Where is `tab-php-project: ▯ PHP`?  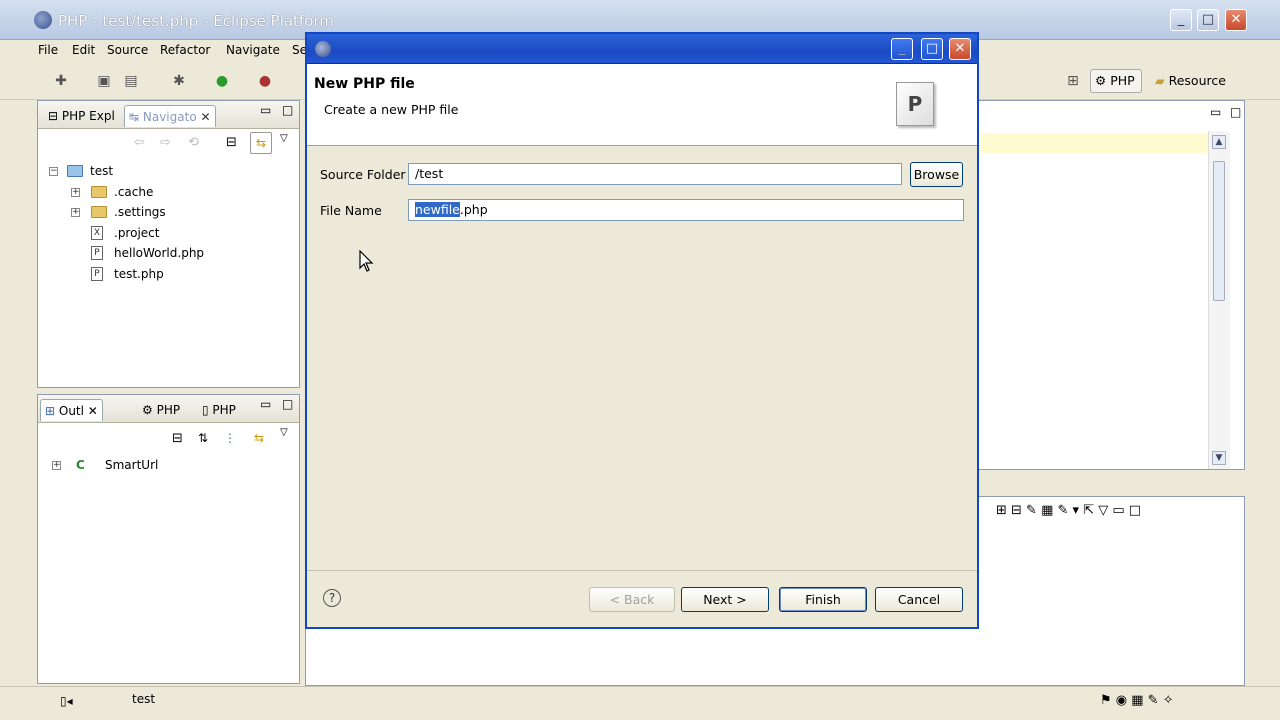
tab-php-project: ▯ PHP is located at coordinates (219, 410).